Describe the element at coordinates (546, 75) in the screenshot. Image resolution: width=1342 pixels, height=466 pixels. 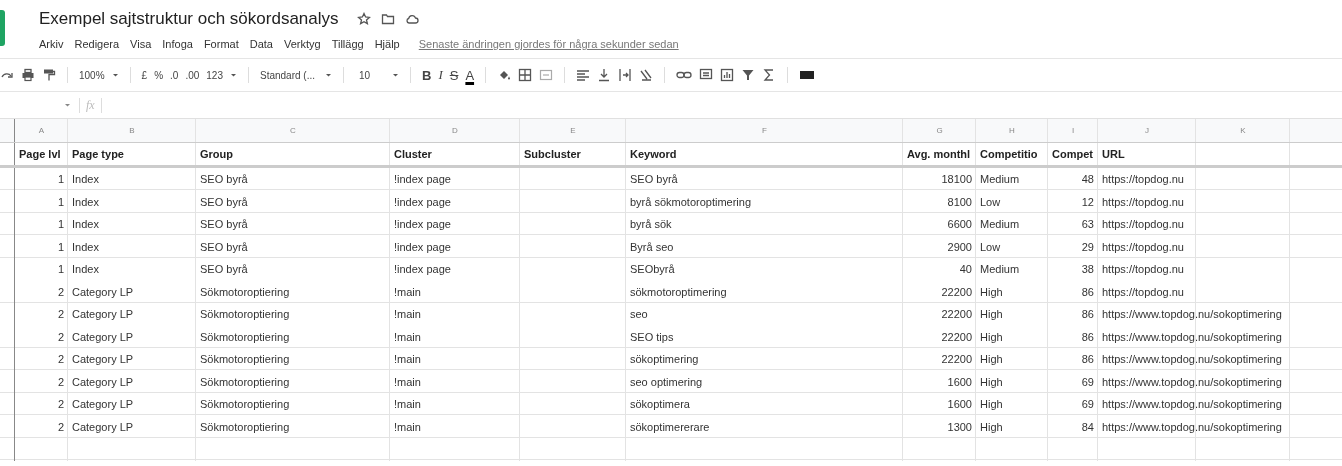
I see `merge-cells-icon` at that location.